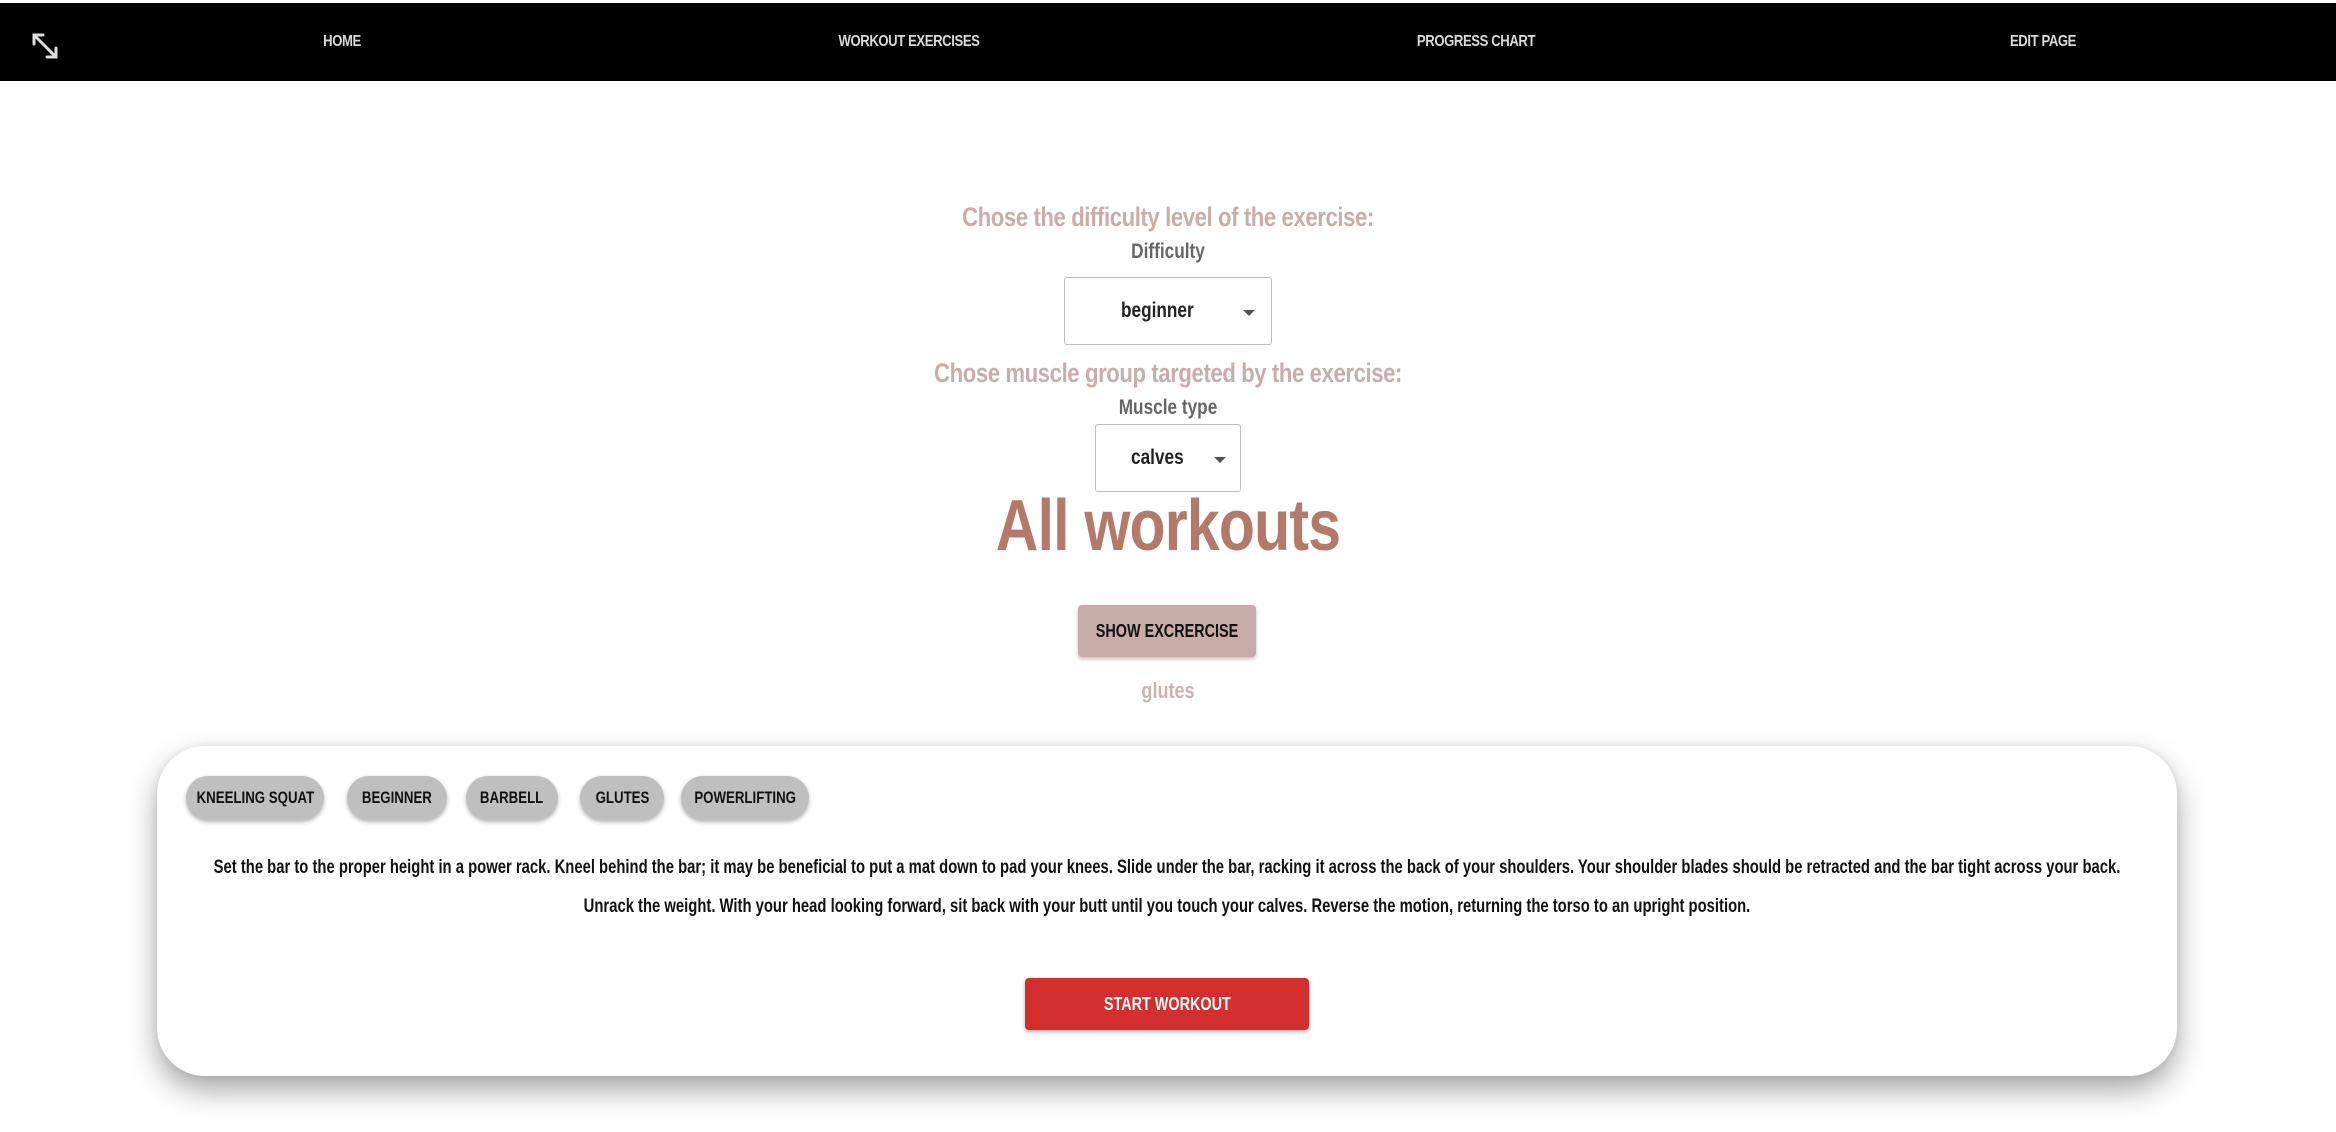 This screenshot has width=2336, height=1132. I want to click on tag-chip-muscle: GLUTES, so click(622, 798).